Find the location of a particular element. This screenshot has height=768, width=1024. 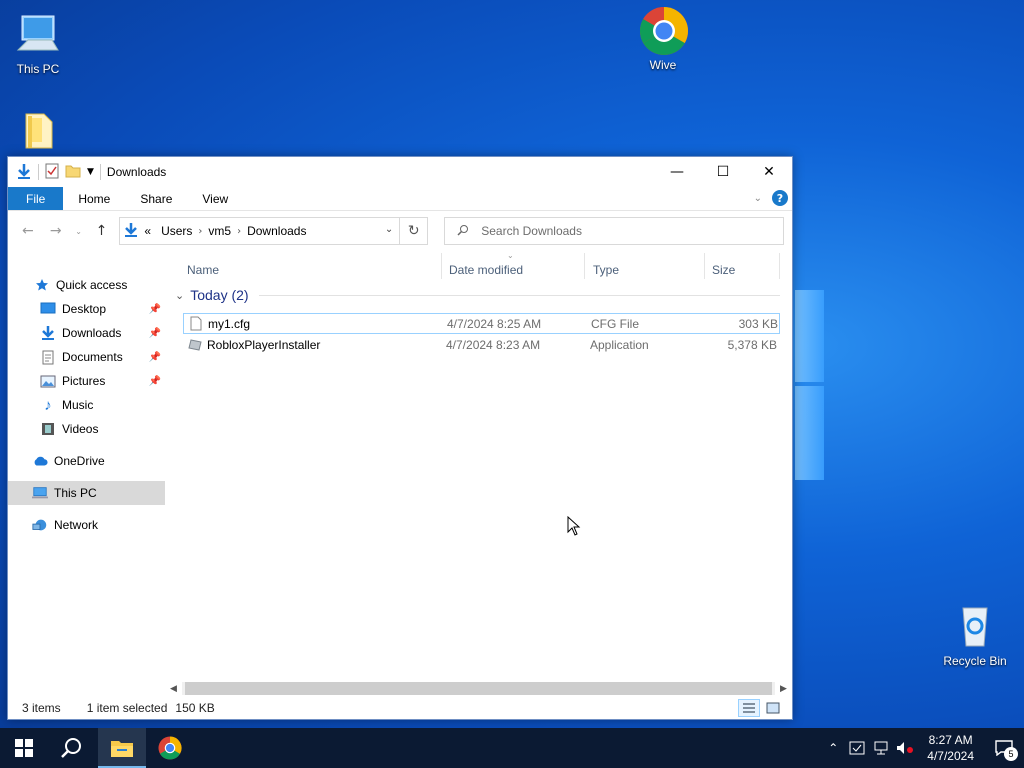

properties-icon is located at coordinates (52, 172).